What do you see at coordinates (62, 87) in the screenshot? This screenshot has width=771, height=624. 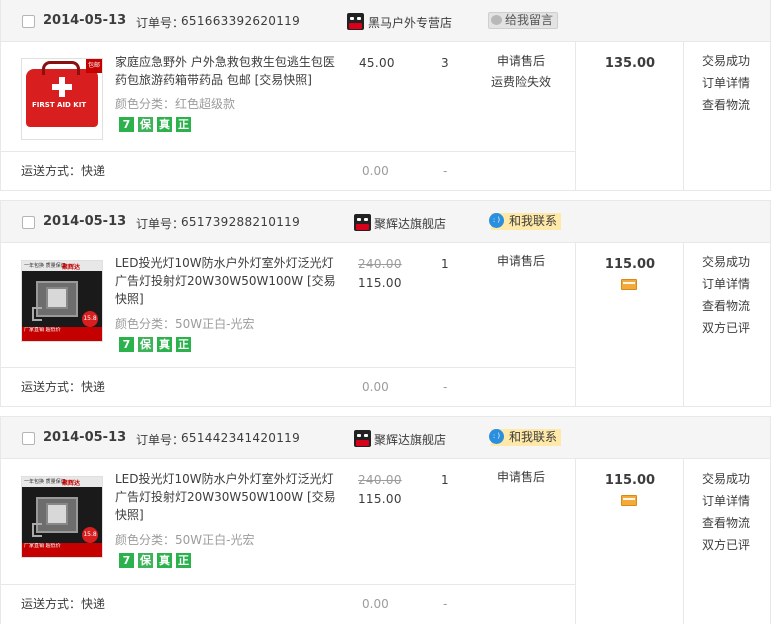 I see `first-aid-cross-icon` at bounding box center [62, 87].